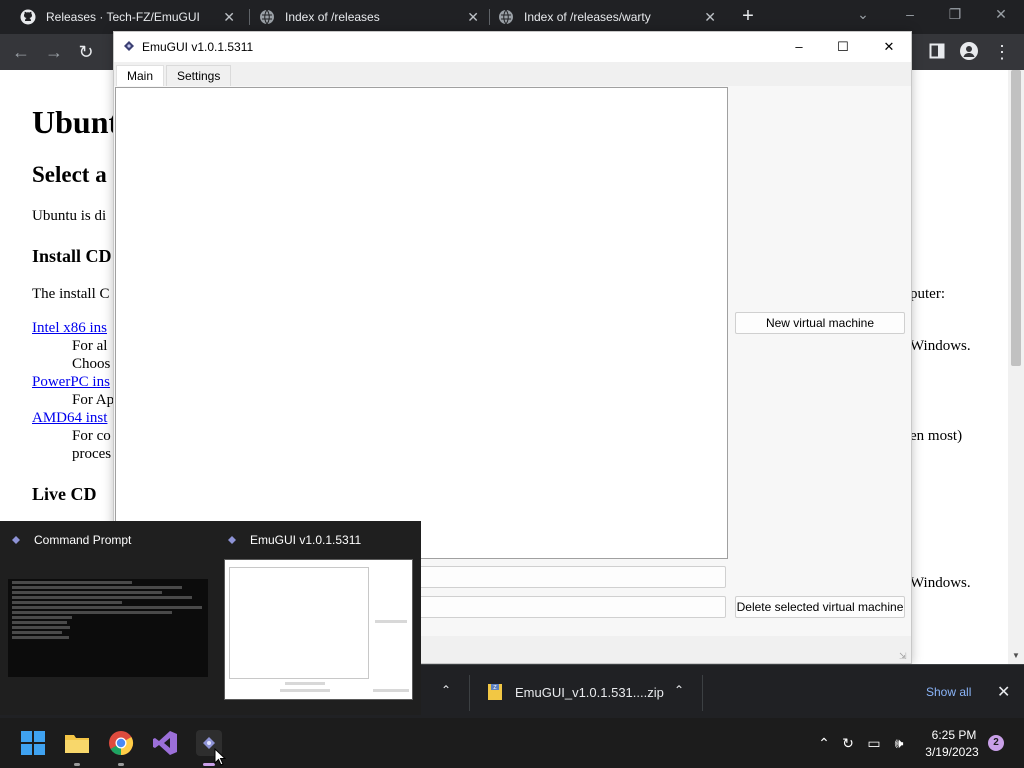  What do you see at coordinates (77, 743) in the screenshot?
I see `file-explorer-icon` at bounding box center [77, 743].